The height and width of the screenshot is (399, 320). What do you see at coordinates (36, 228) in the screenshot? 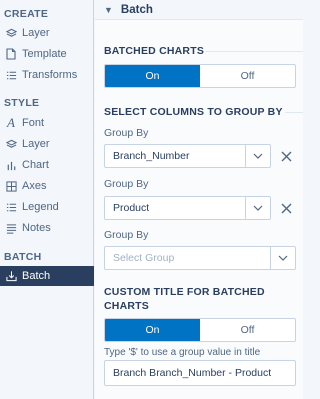
I see `sidebar-item-label: Notes` at bounding box center [36, 228].